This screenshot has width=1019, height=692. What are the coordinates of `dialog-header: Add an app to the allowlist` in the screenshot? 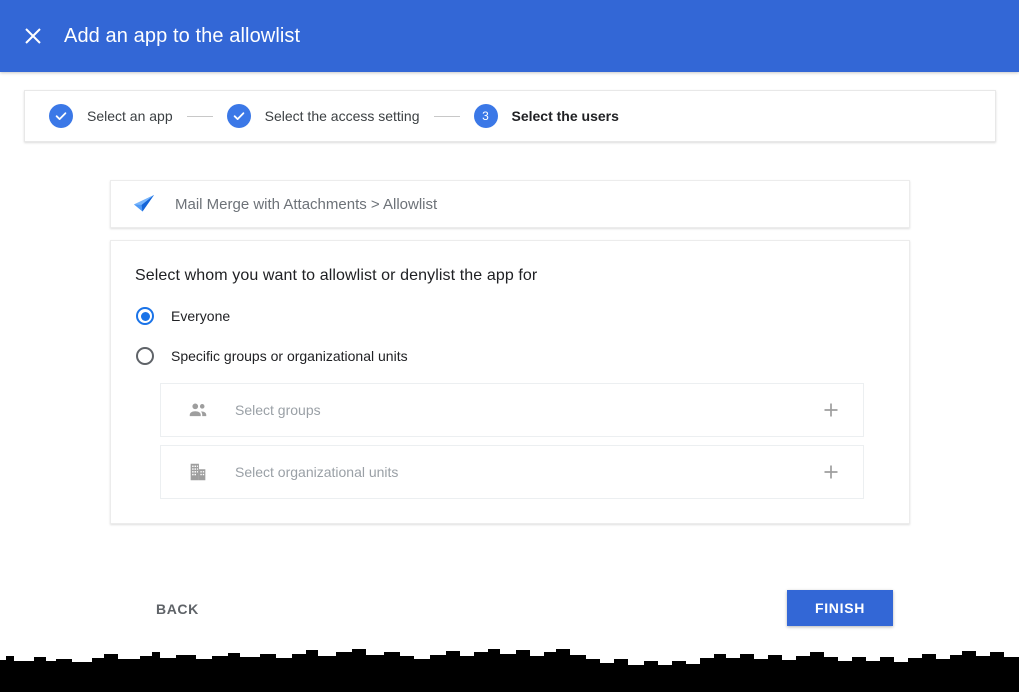 It's located at (509, 36).